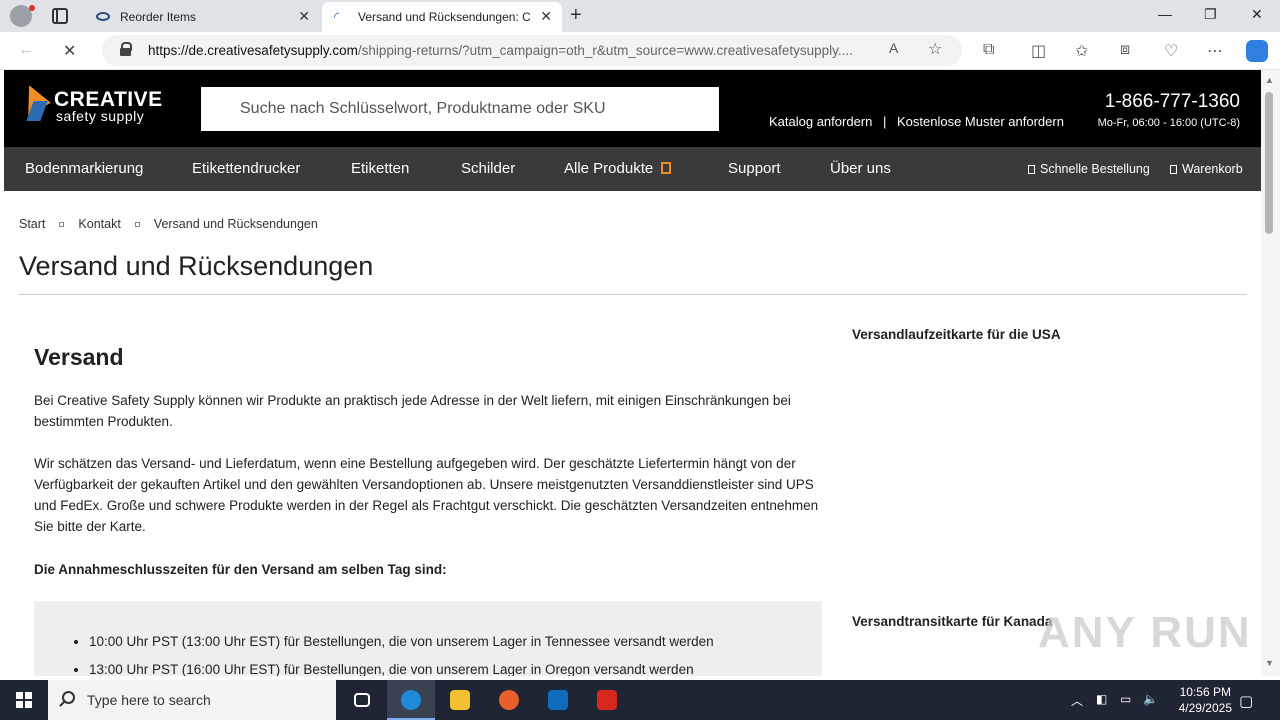  What do you see at coordinates (196, 266) in the screenshot?
I see `page-title: Versand und Rücksendungen` at bounding box center [196, 266].